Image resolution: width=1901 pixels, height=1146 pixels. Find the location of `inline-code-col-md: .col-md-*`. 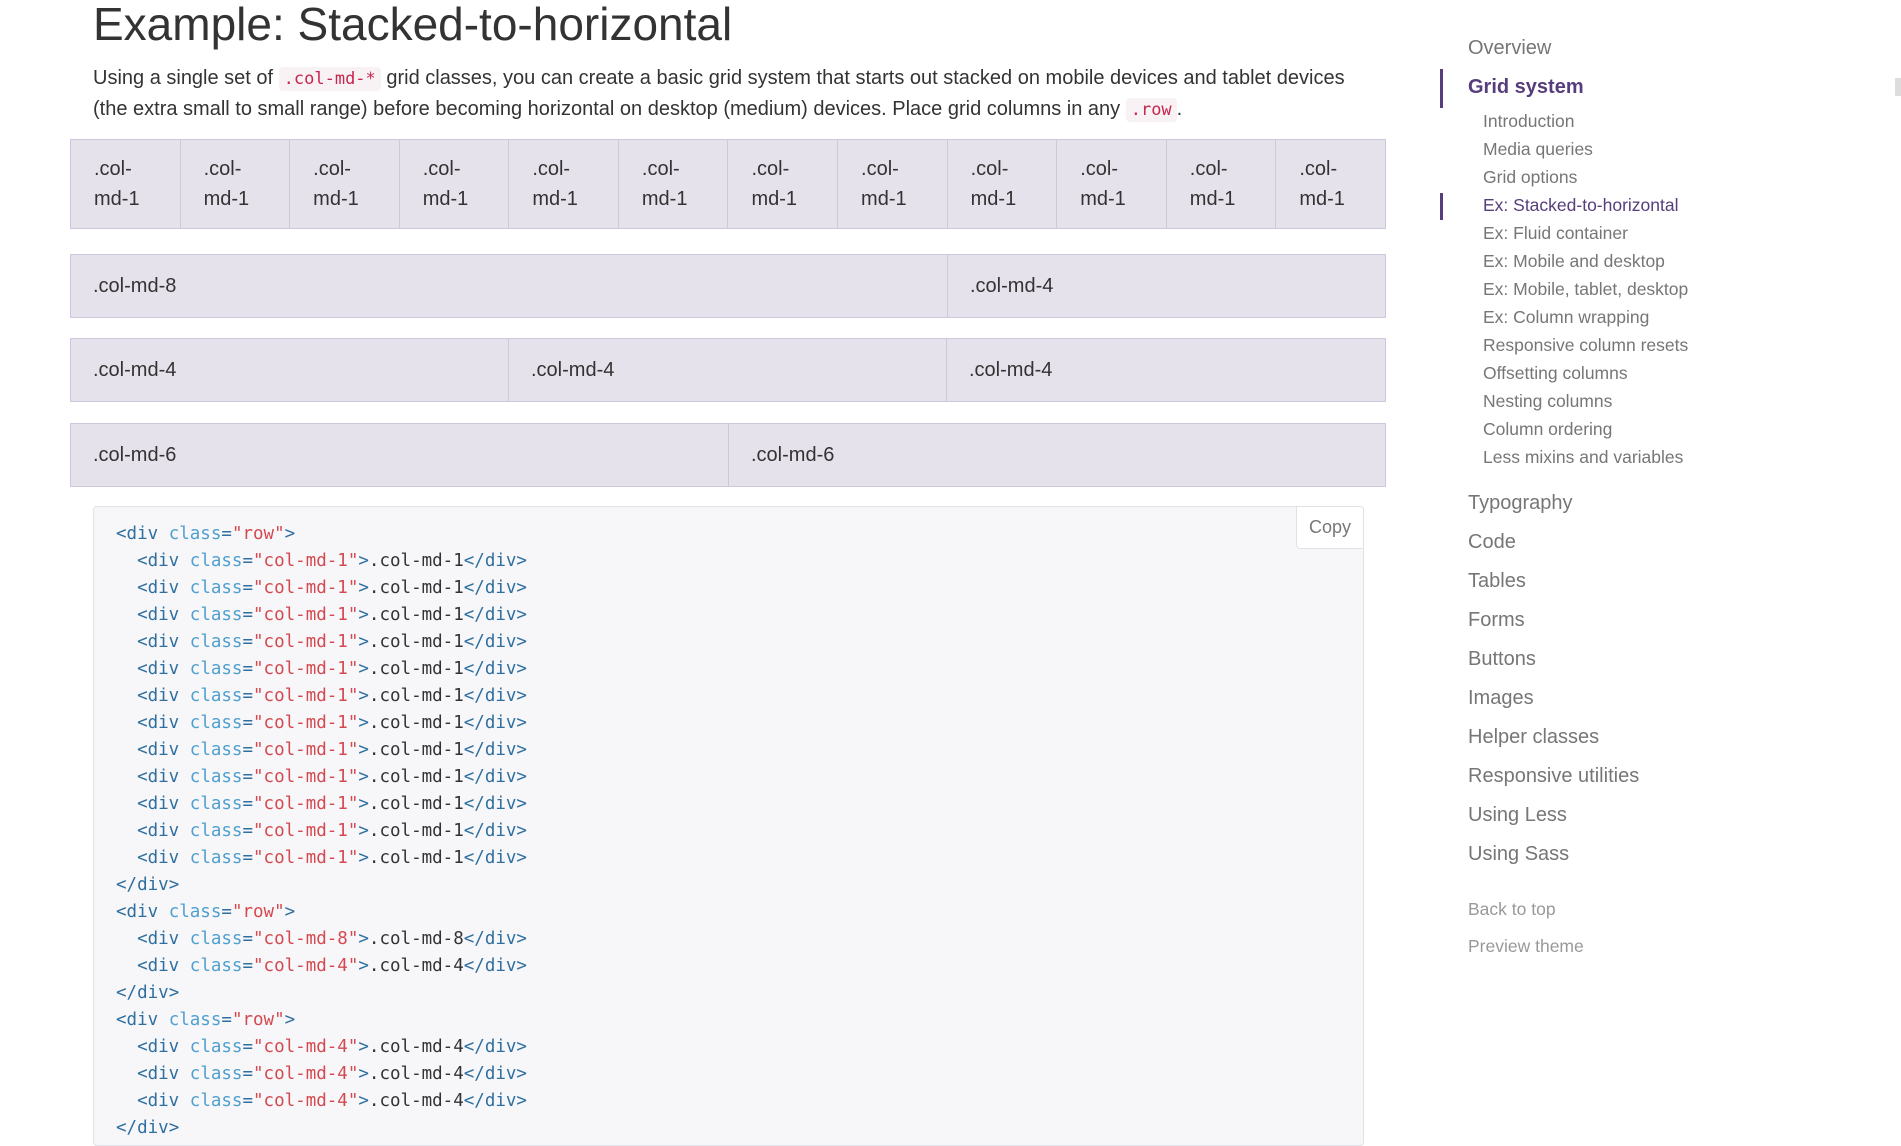

inline-code-col-md: .col-md-* is located at coordinates (329, 79).